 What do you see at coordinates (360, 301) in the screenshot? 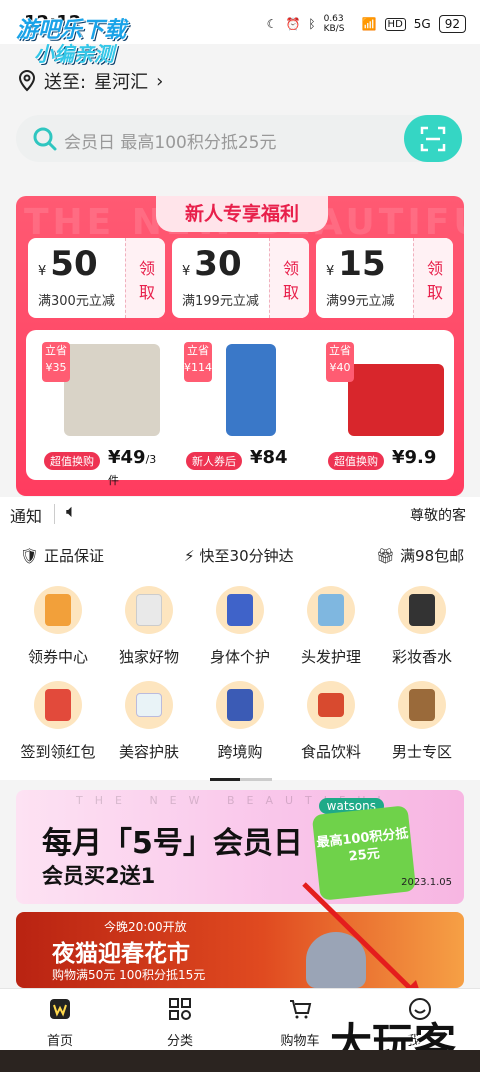
I see `coupon-condition: 满99元立减` at bounding box center [360, 301].